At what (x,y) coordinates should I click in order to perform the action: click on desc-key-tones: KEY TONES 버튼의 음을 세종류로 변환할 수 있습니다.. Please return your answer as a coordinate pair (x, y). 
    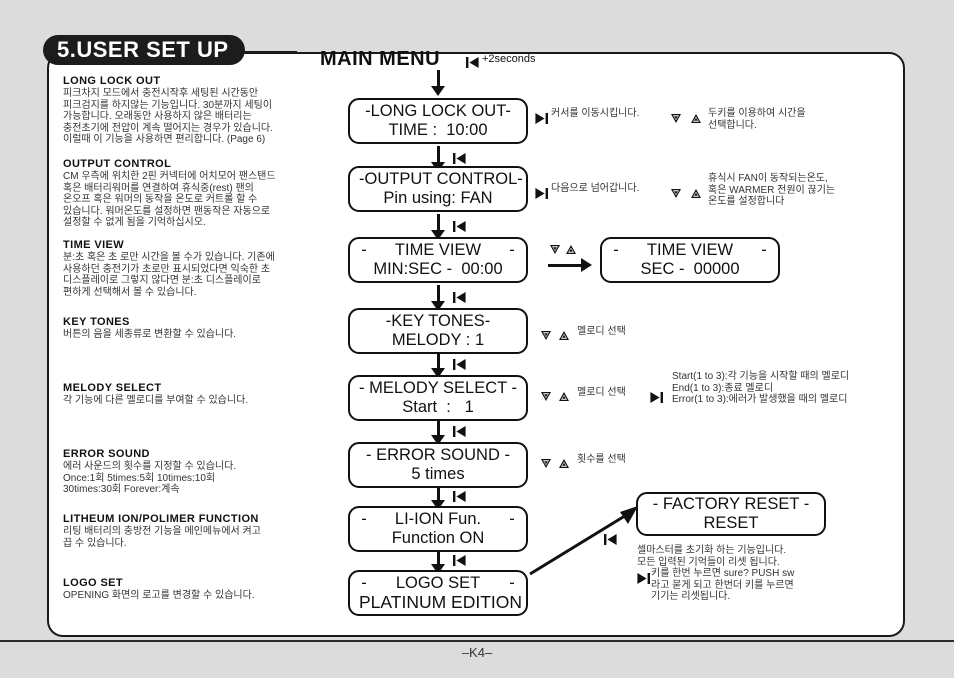
    Looking at the image, I should click on (208, 328).